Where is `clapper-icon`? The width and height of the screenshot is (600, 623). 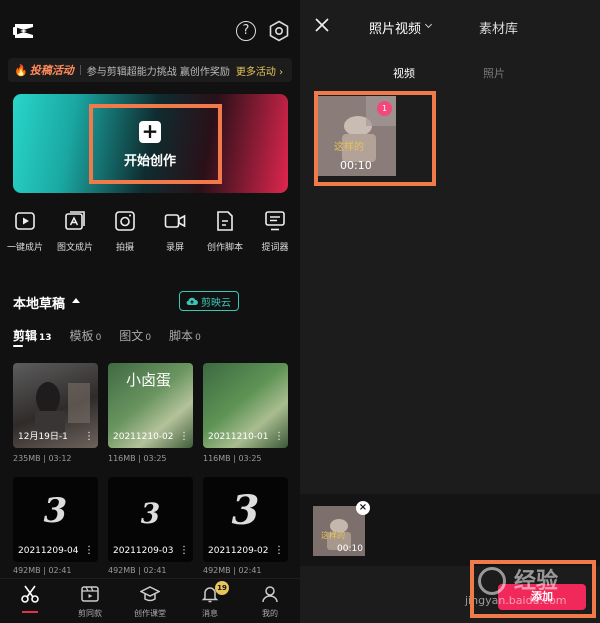 clapper-icon is located at coordinates (90, 594).